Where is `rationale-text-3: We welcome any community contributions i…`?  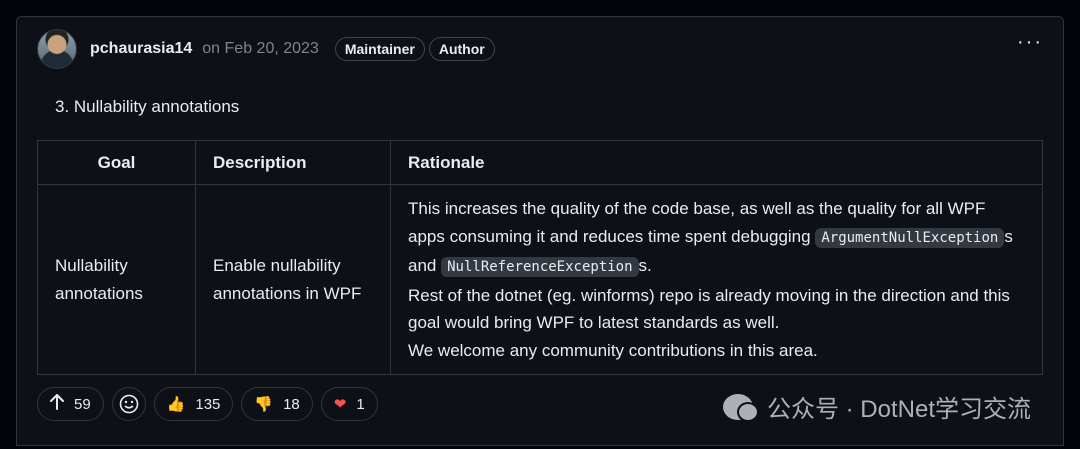
rationale-text-3: We welcome any community contributions i… is located at coordinates (613, 350).